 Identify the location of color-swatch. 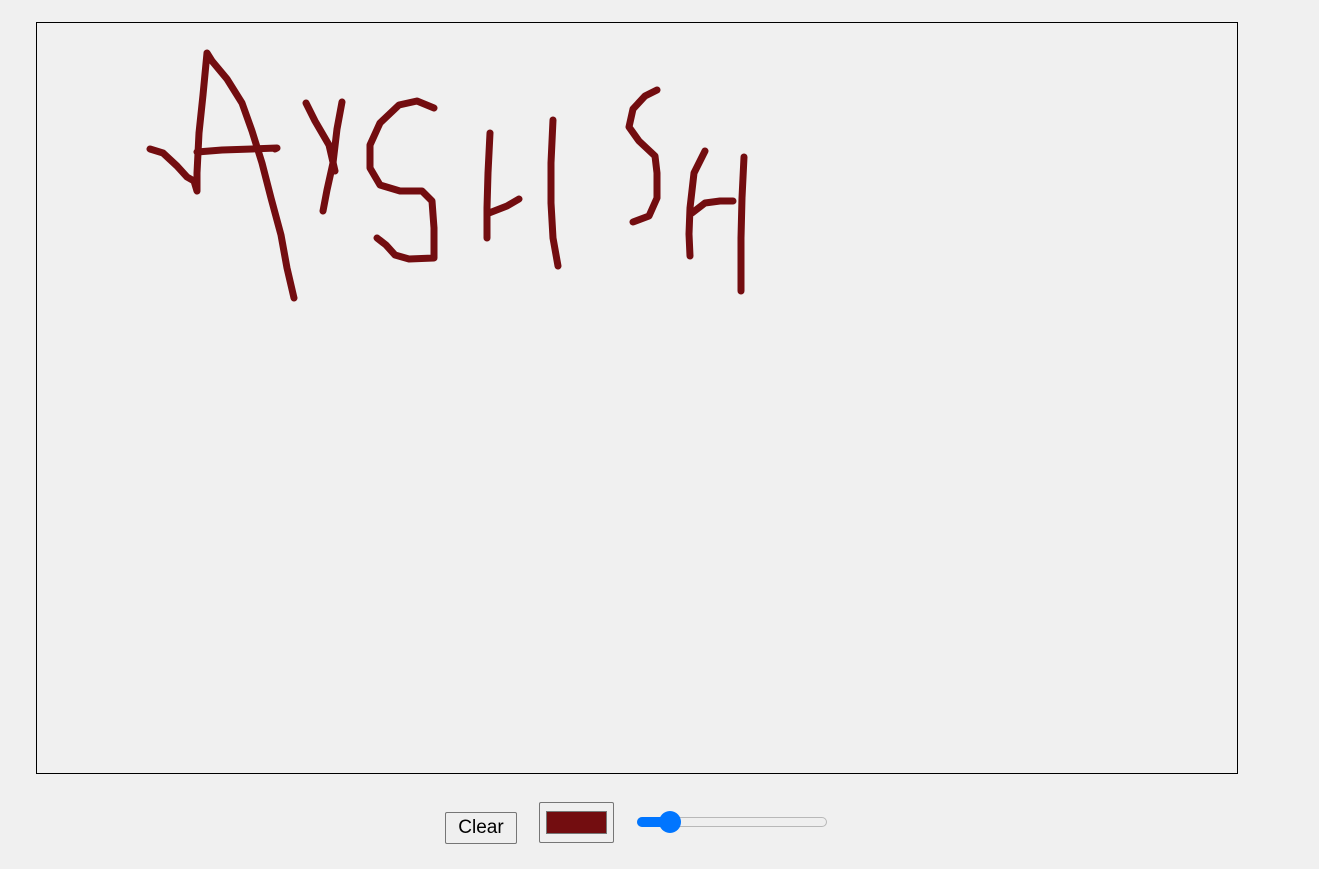
(576, 822).